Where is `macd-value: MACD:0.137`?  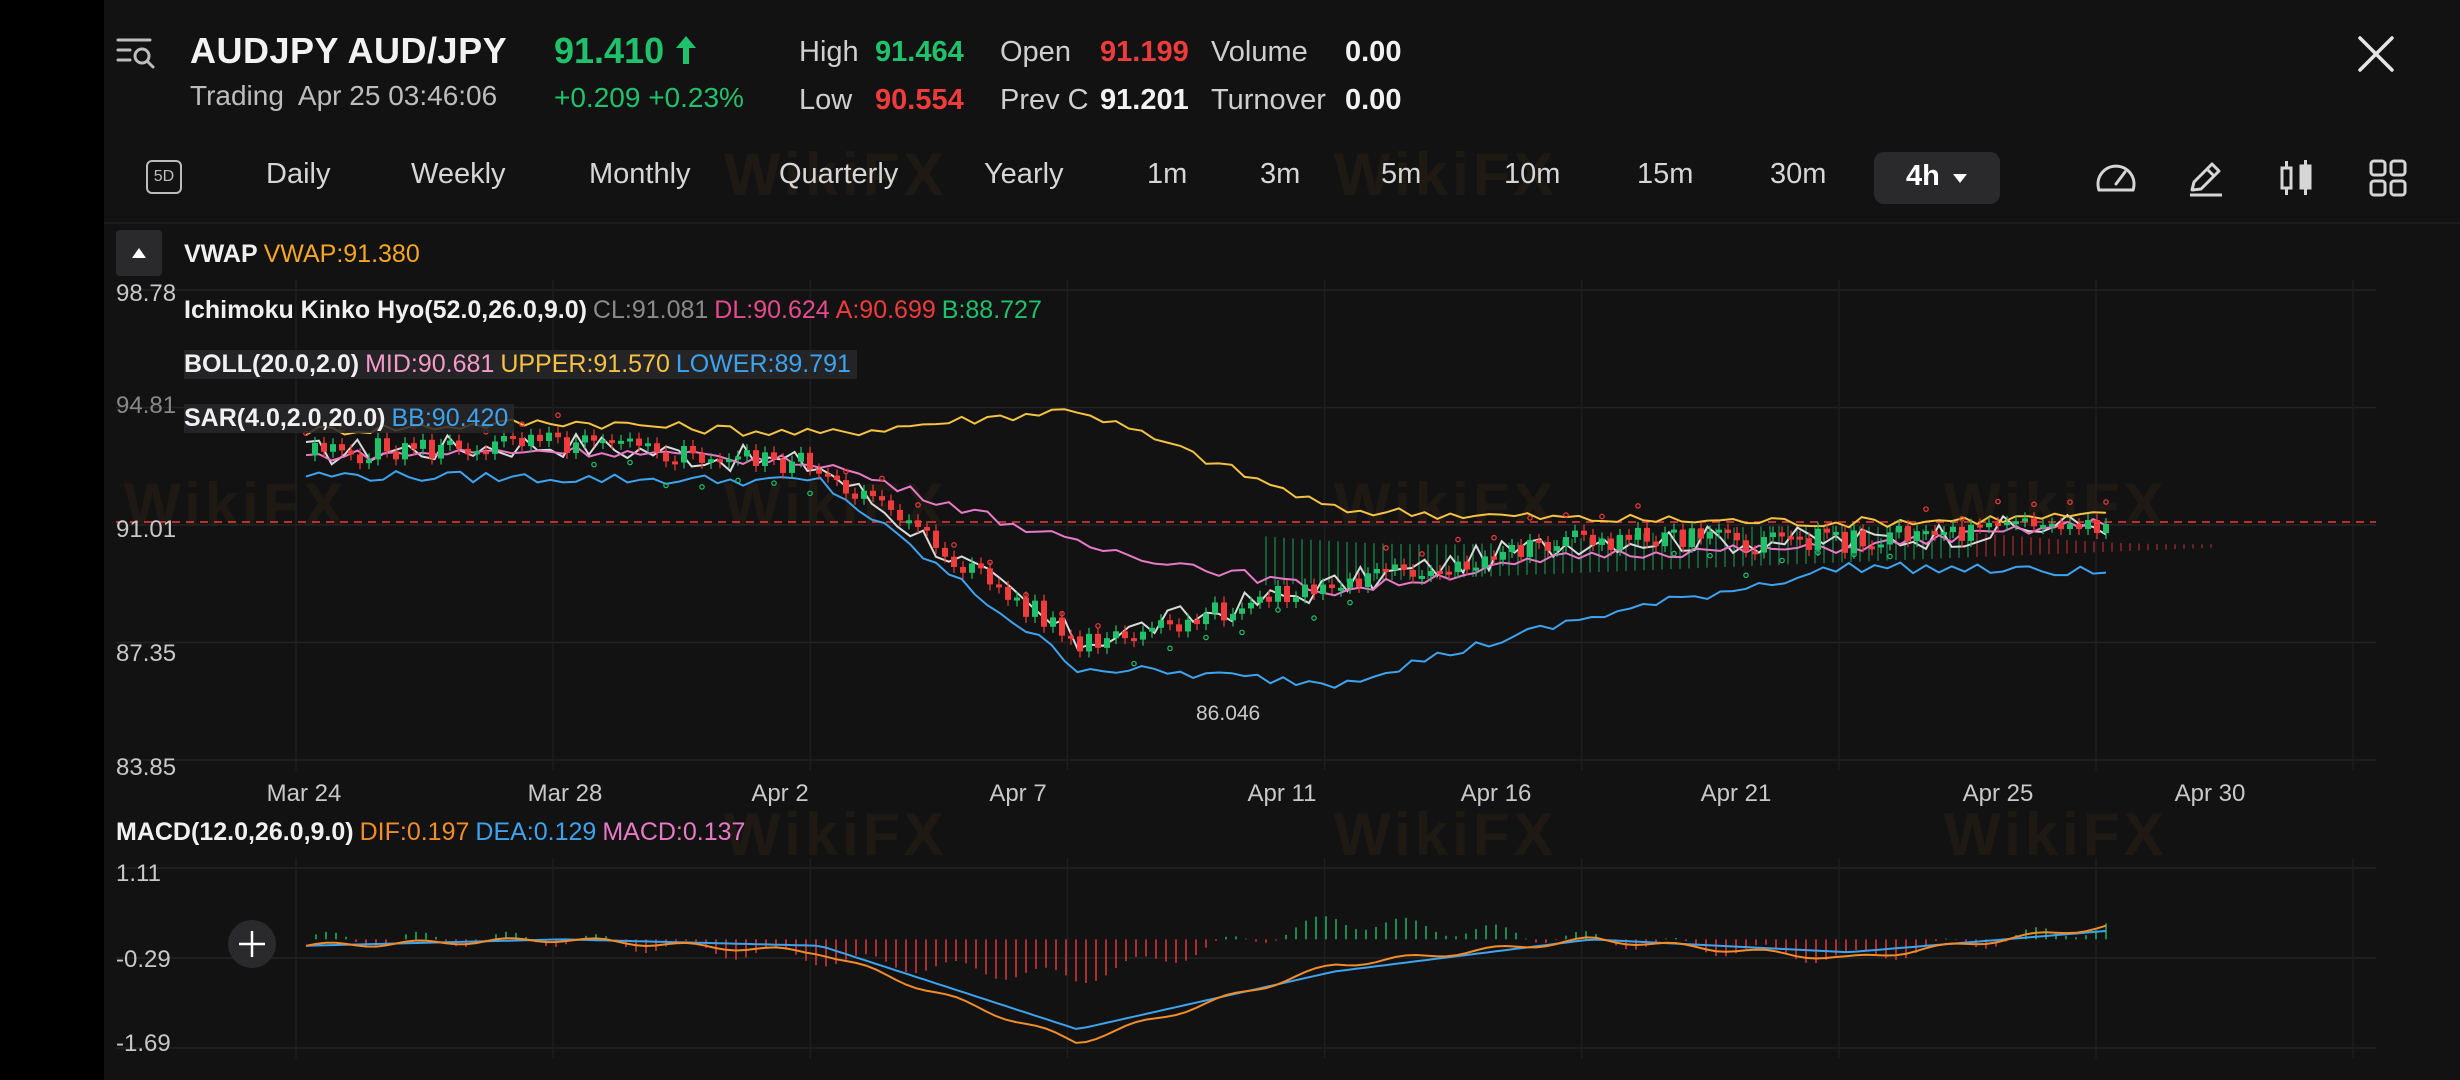
macd-value: MACD:0.137 is located at coordinates (674, 832).